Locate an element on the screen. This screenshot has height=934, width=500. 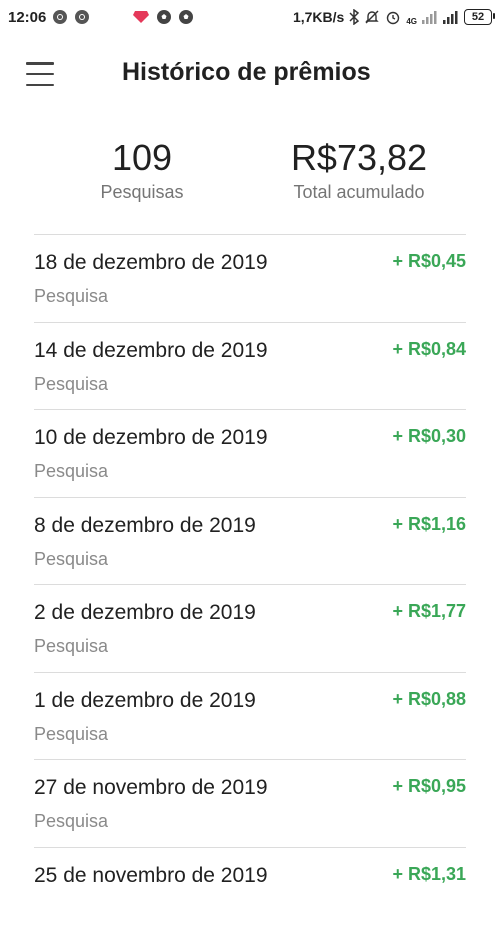
list-item: 14 de dezembro de 2019 Pesquisa + R$0,84 is located at coordinates (250, 366).